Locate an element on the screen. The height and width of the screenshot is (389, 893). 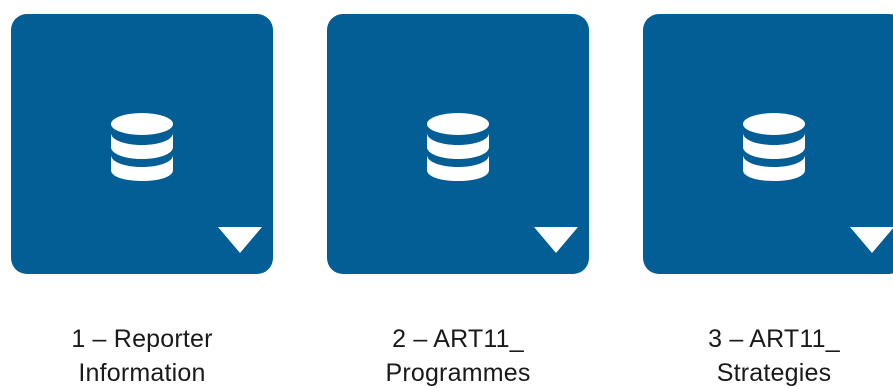
tile-label: 3 – ART11_ Strategies is located at coordinates (768, 355).